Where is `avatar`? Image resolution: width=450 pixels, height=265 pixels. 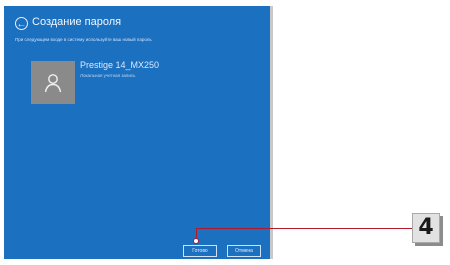
avatar is located at coordinates (53, 82).